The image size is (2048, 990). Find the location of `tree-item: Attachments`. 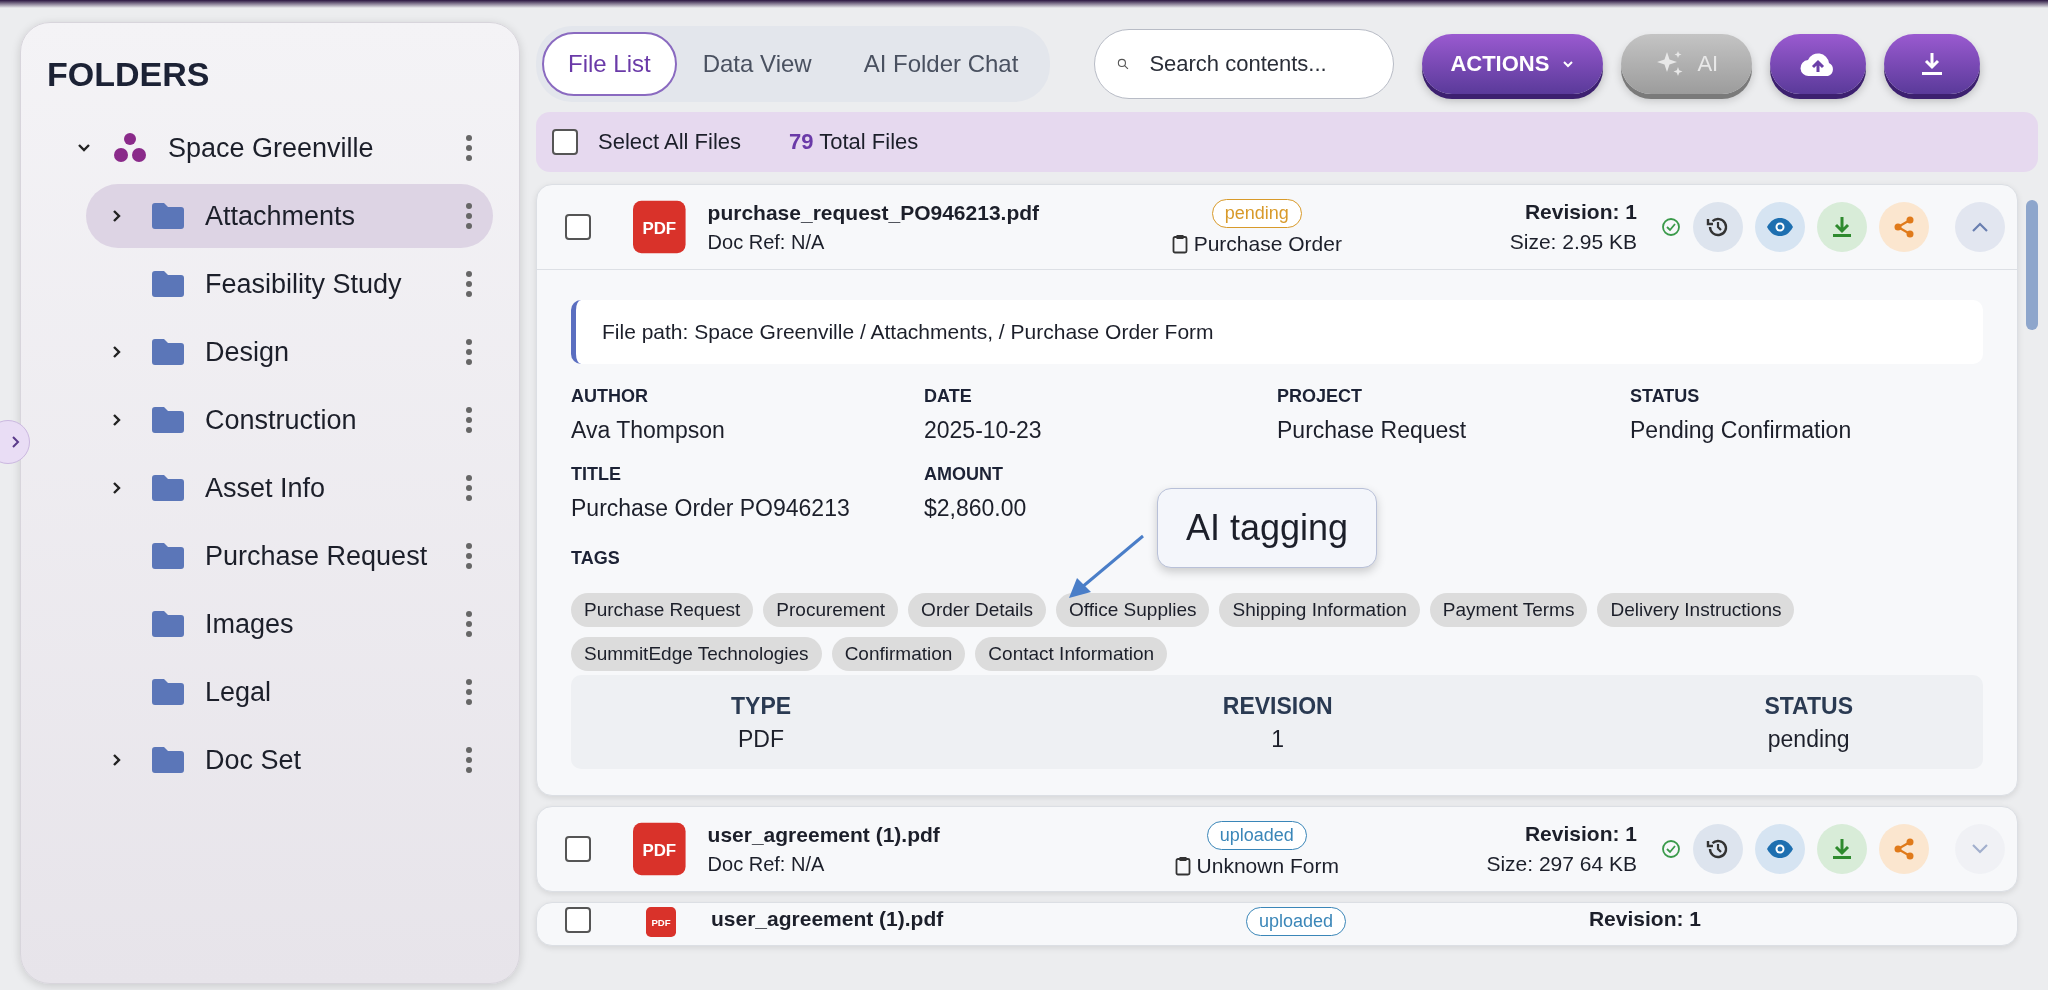

tree-item: Attachments is located at coordinates (289, 216).